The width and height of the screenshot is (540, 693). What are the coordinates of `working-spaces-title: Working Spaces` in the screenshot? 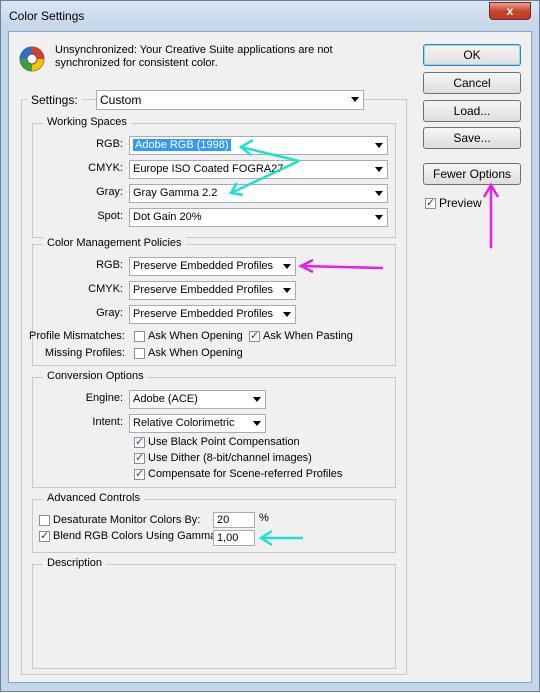 It's located at (87, 122).